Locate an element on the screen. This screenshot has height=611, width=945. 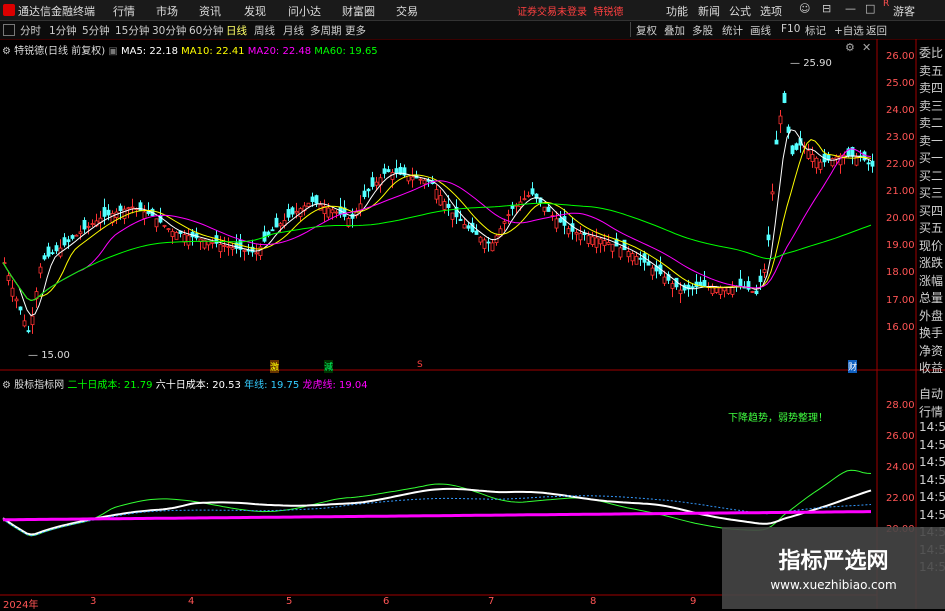
settings-icon: ⚙ is located at coordinates (850, 47).